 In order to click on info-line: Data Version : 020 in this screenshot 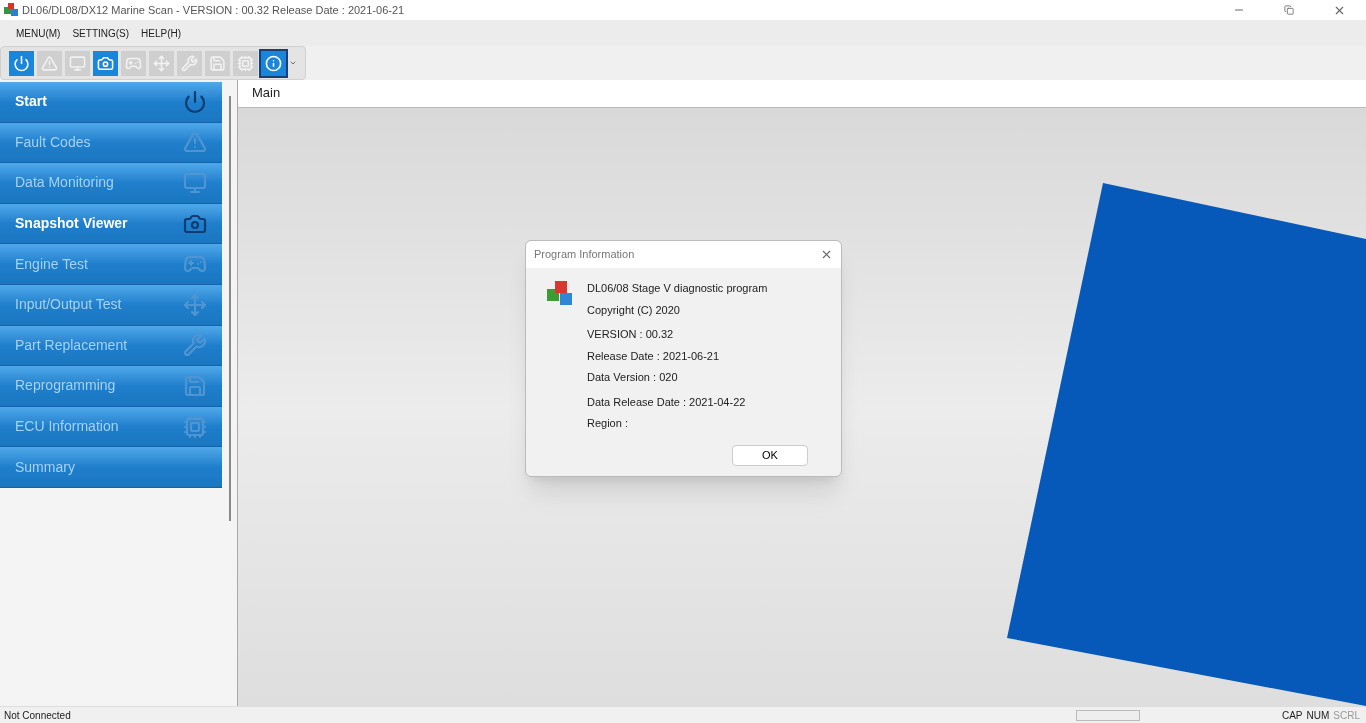, I will do `click(633, 377)`.